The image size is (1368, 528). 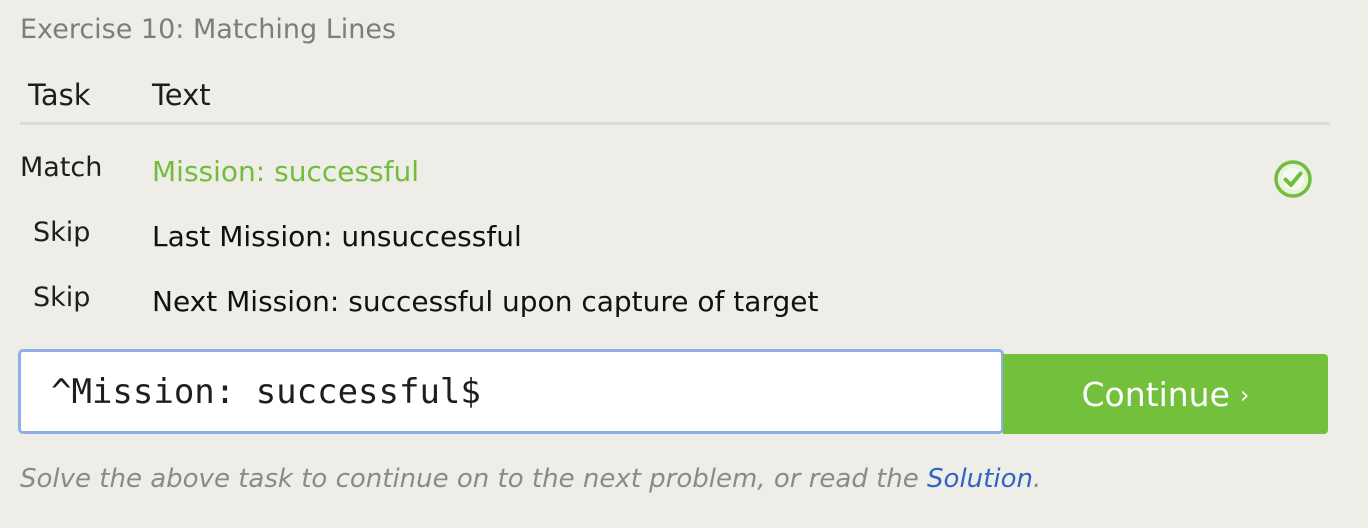 What do you see at coordinates (675, 101) in the screenshot?
I see `table-header: Task Text` at bounding box center [675, 101].